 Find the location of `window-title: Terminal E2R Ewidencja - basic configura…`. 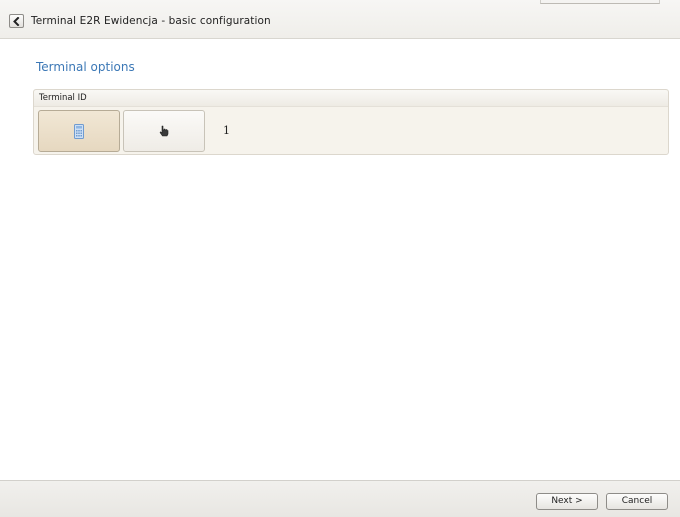

window-title: Terminal E2R Ewidencja - basic configura… is located at coordinates (151, 21).